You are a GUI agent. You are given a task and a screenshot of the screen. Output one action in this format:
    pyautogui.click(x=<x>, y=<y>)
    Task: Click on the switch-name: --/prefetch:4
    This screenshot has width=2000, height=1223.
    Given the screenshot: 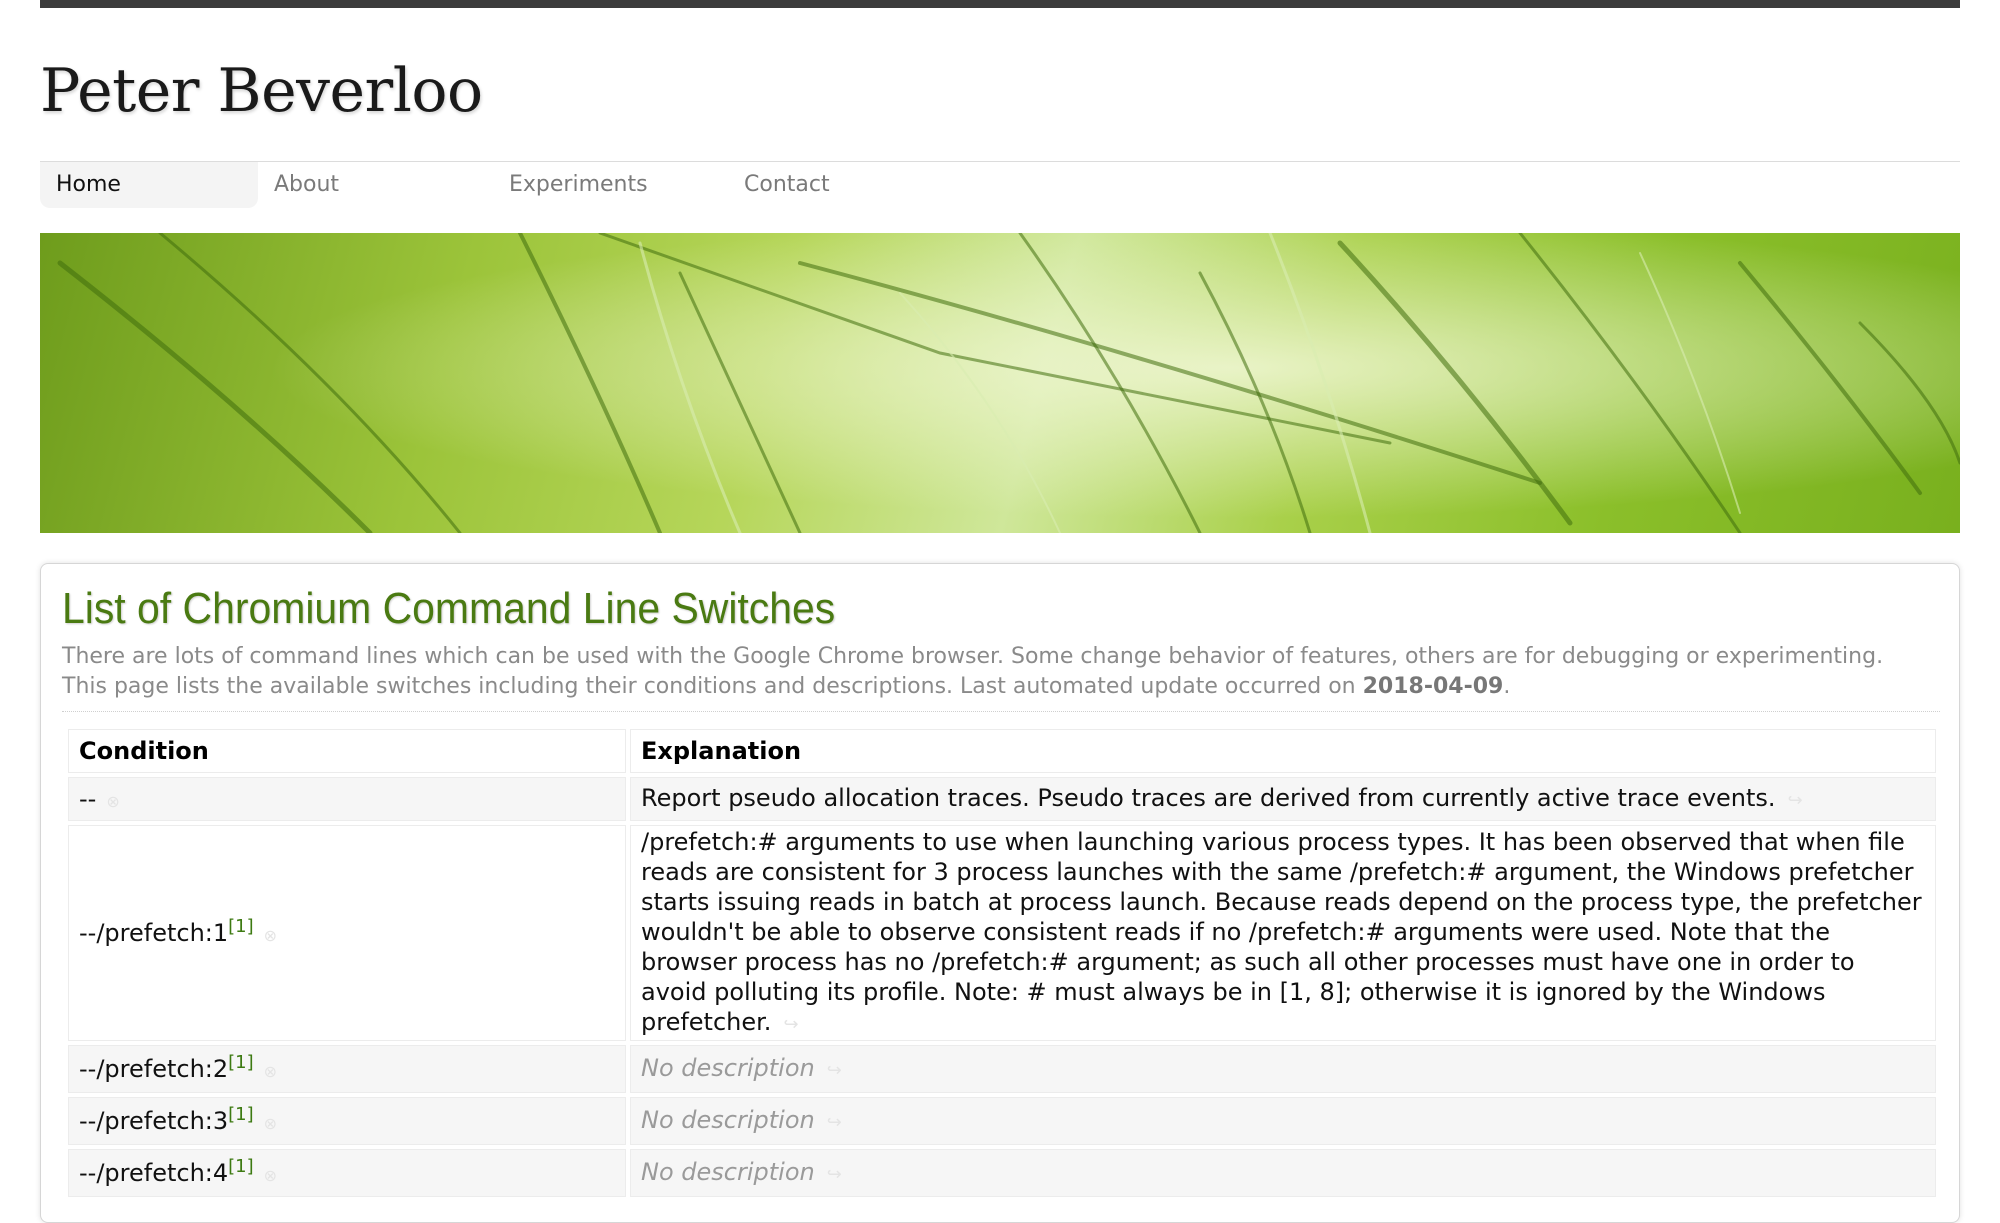 What is the action you would take?
    pyautogui.click(x=154, y=1173)
    